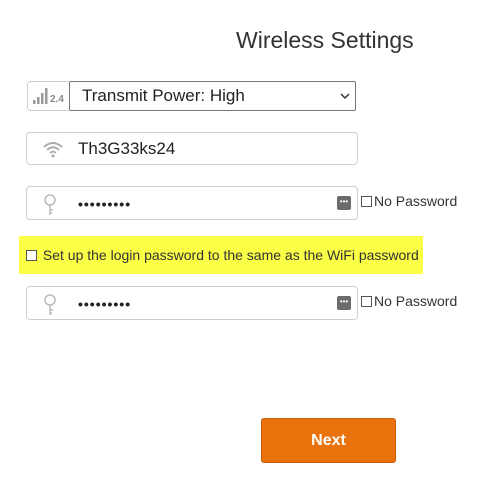 Image resolution: width=480 pixels, height=483 pixels. I want to click on ssid-field: Th3G33ks24, so click(192, 148).